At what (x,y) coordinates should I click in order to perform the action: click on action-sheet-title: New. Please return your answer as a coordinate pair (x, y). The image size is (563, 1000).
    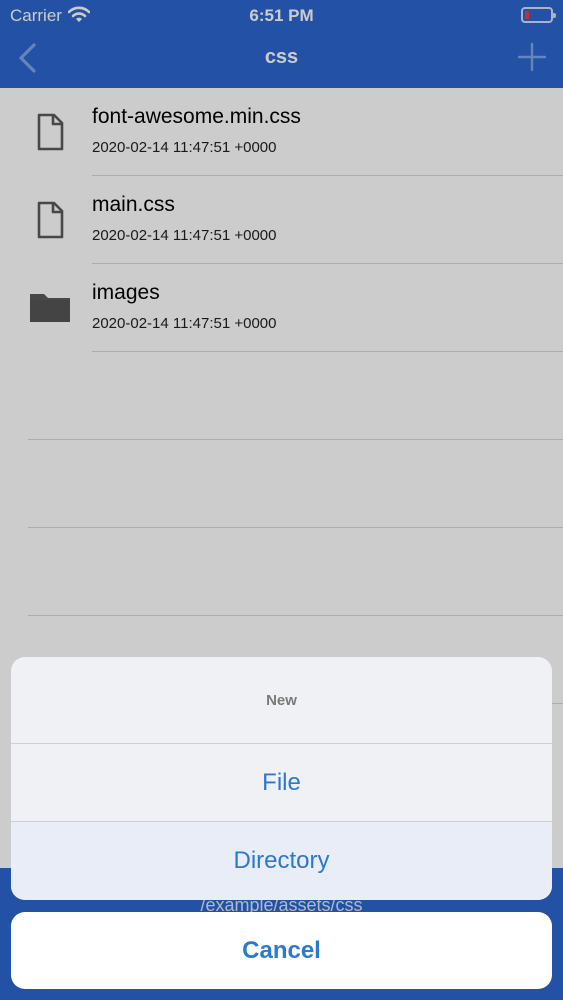
    Looking at the image, I should click on (281, 700).